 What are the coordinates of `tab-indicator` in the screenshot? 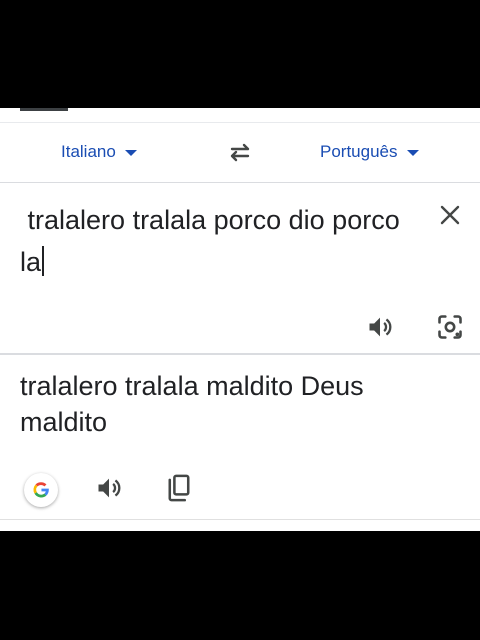 It's located at (44, 109).